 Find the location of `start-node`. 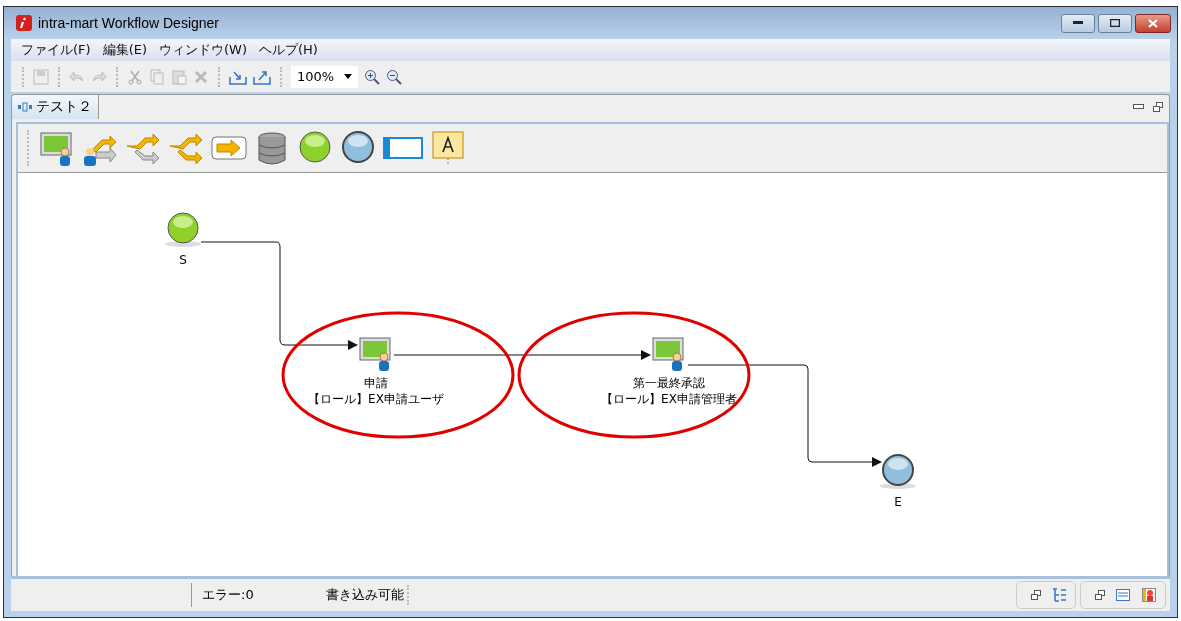

start-node is located at coordinates (183, 229).